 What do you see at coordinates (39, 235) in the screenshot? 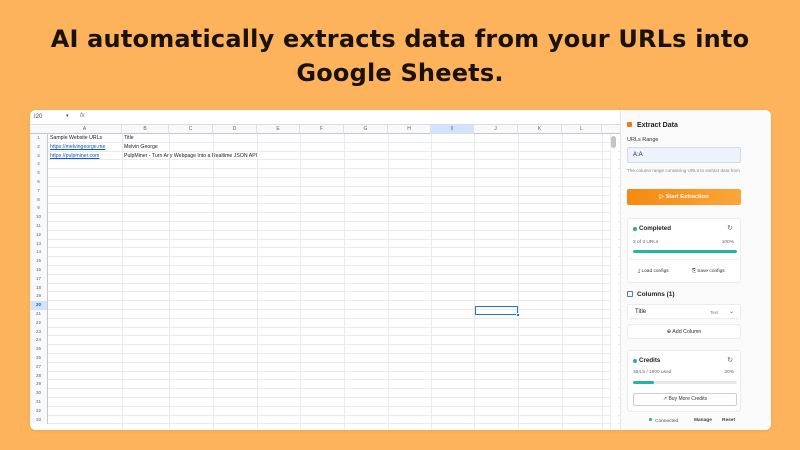
I see `row-header: 12` at bounding box center [39, 235].